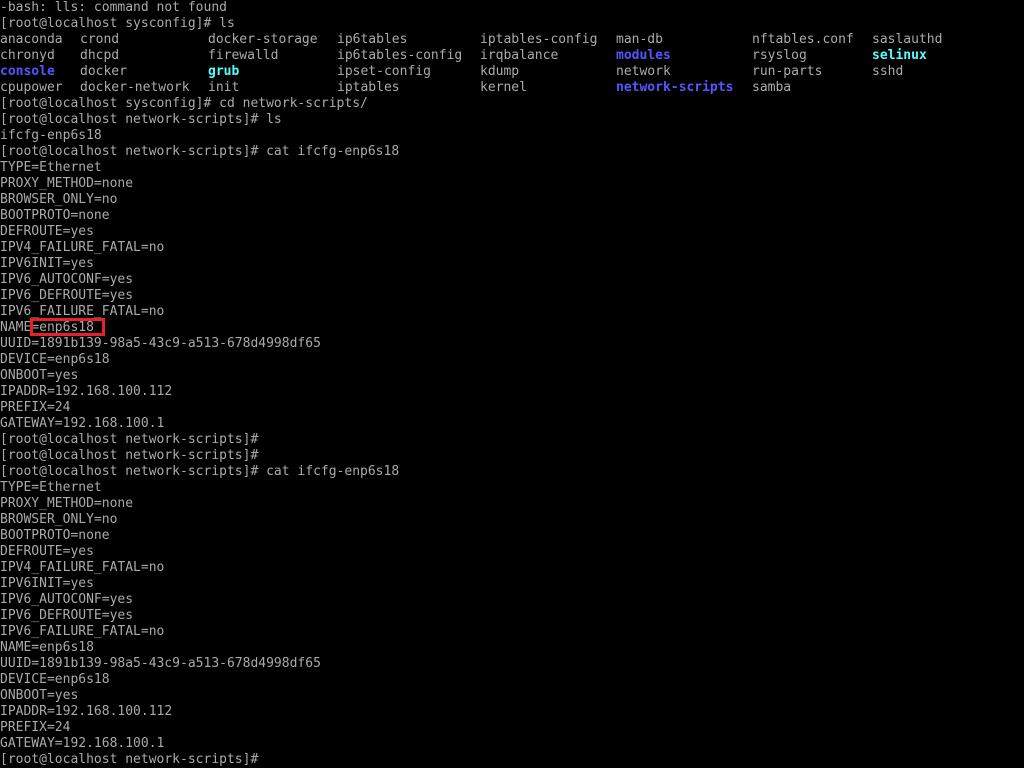  Describe the element at coordinates (803, 39) in the screenshot. I see `ls-entry-file: nftables.conf` at that location.